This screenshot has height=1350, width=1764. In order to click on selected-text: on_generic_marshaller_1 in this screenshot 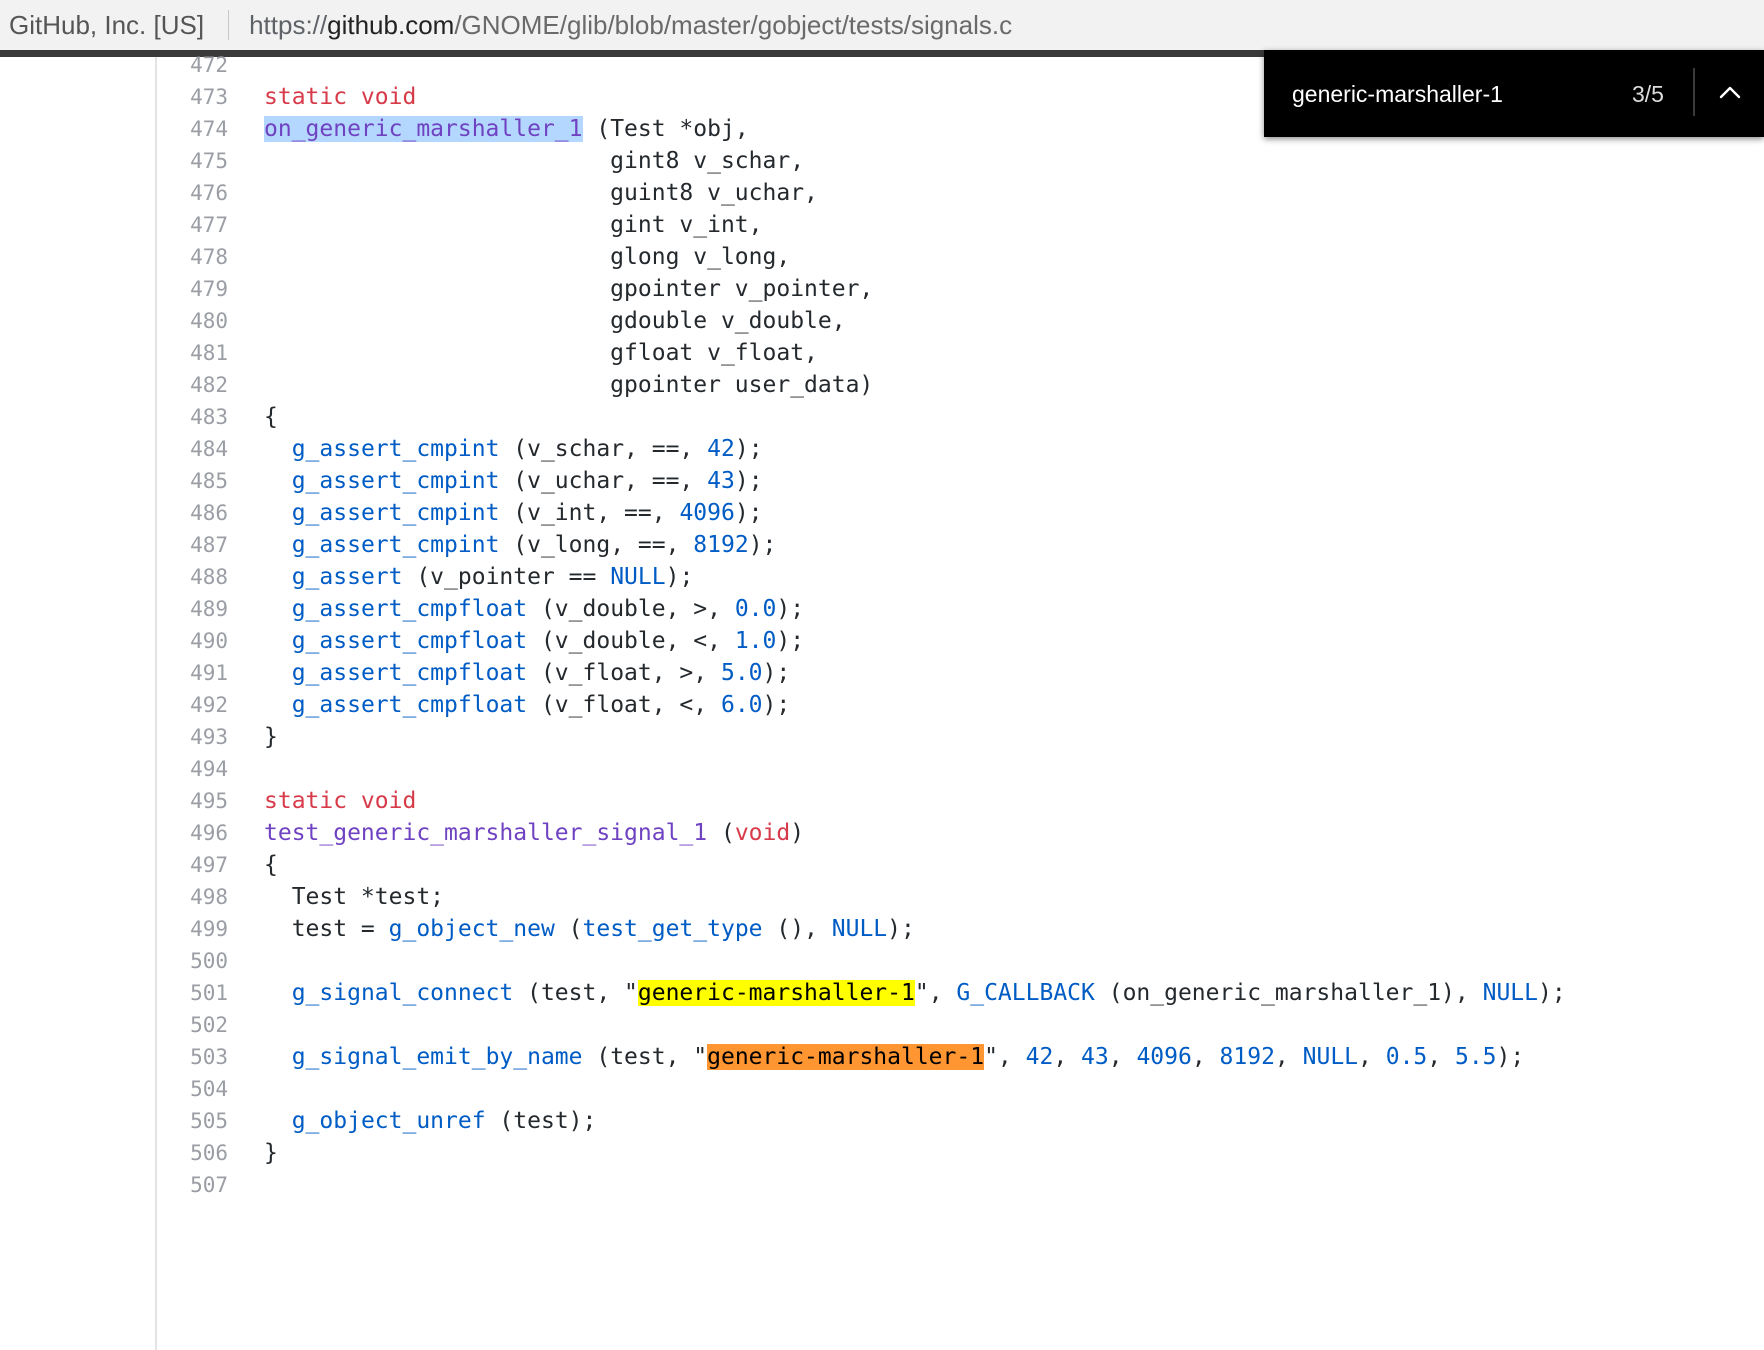, I will do `click(423, 129)`.